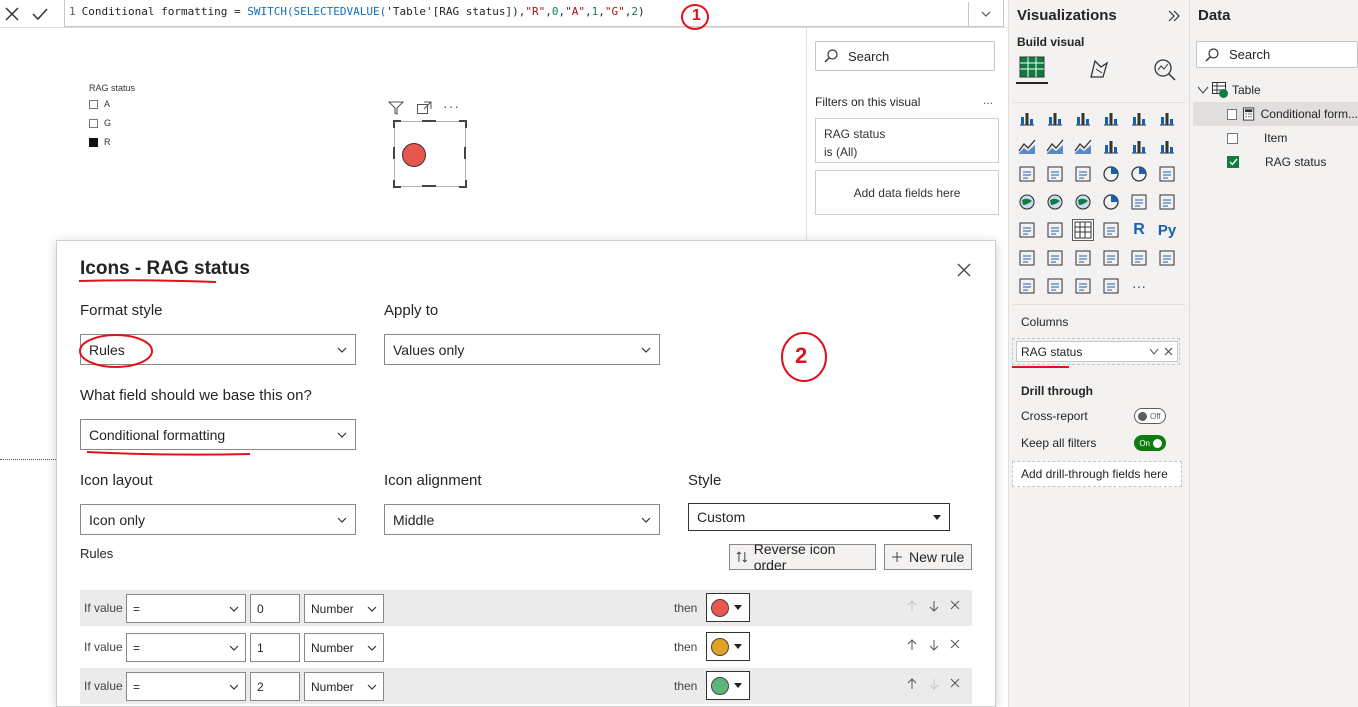  Describe the element at coordinates (1111, 258) in the screenshot. I see `smart-narrative-icon` at that location.